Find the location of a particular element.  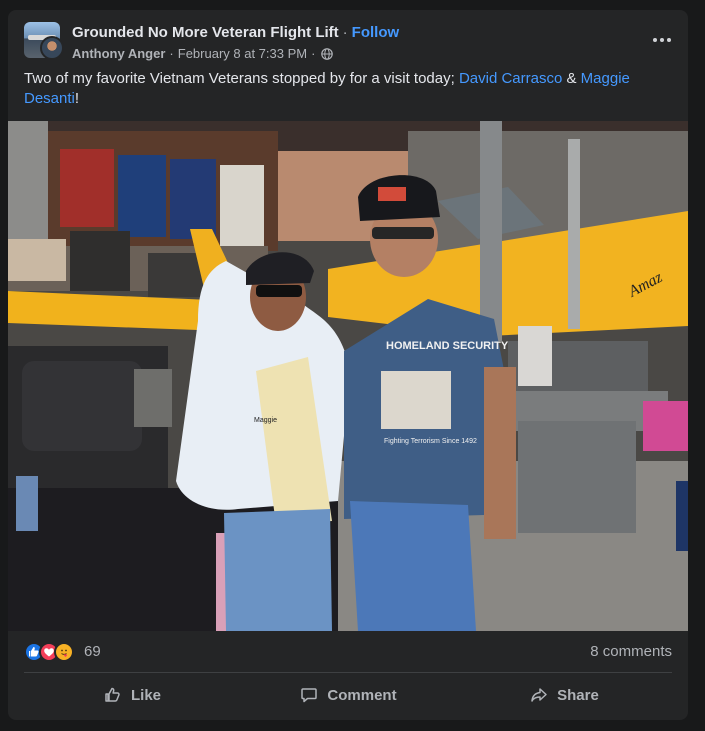

share-label: Share is located at coordinates (578, 695).